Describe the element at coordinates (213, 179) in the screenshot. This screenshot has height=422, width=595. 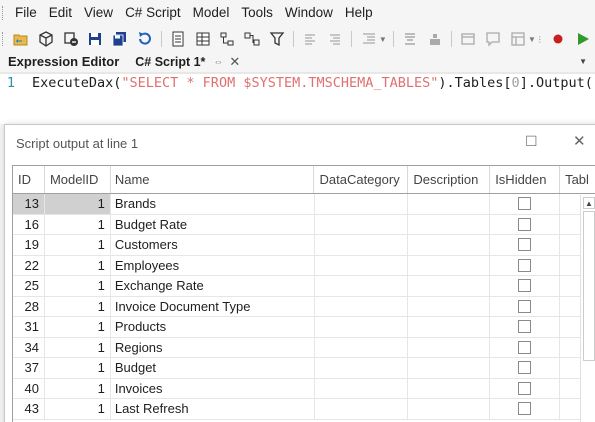
I see `column-header-name: Name` at that location.